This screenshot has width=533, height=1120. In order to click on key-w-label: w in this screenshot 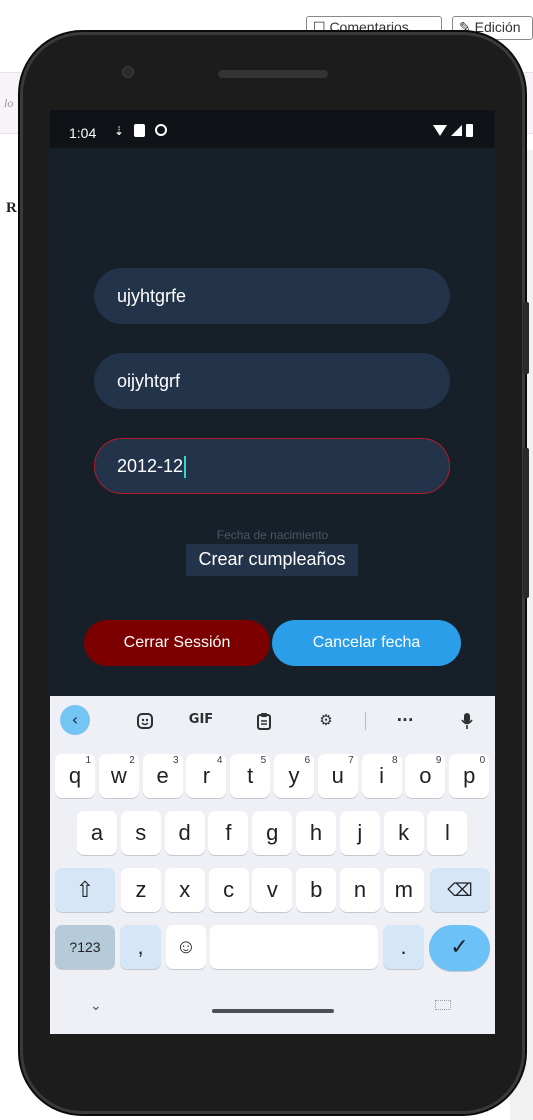, I will do `click(118, 775)`.